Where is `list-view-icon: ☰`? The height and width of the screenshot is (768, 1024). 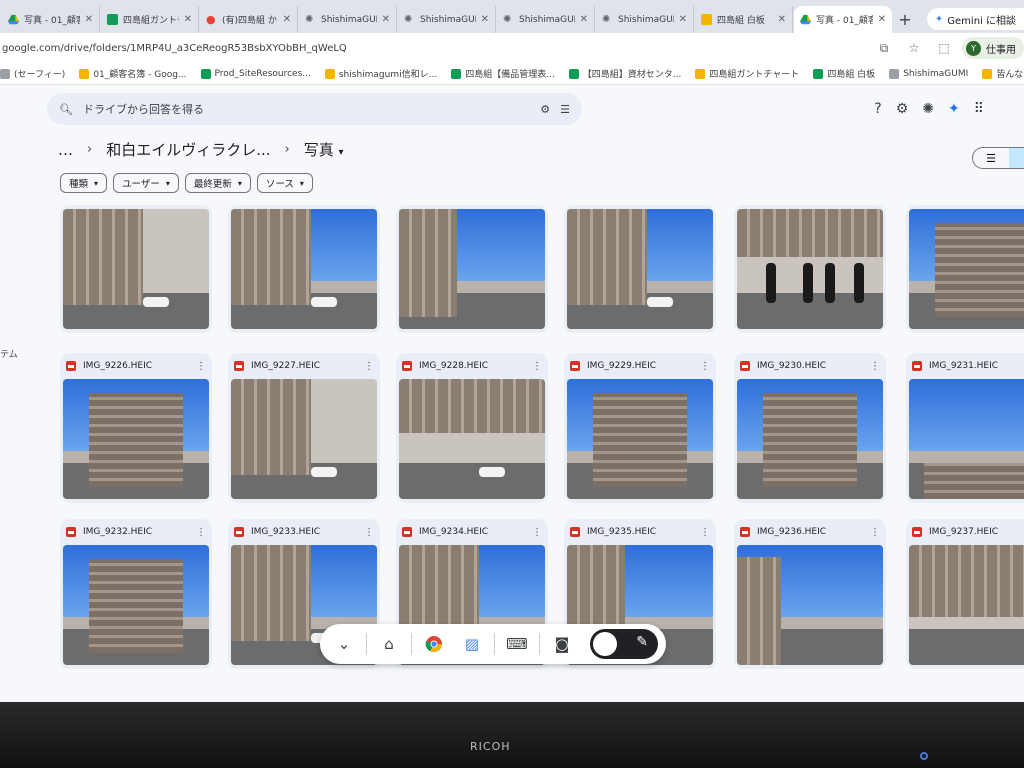
list-view-icon: ☰ is located at coordinates (991, 158).